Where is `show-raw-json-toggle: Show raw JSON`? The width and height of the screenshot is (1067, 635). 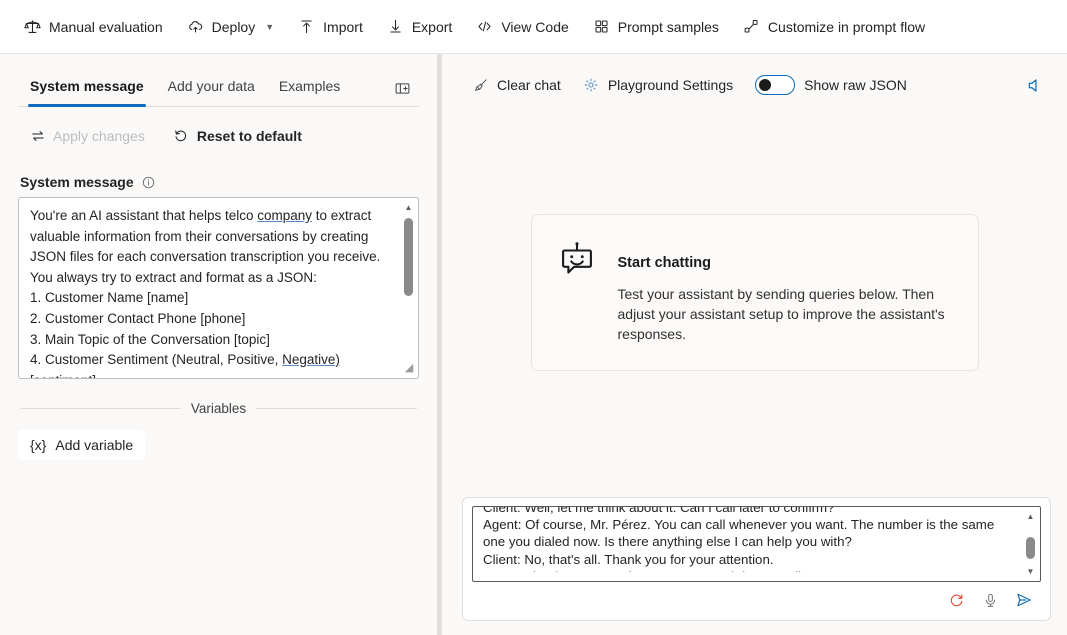 show-raw-json-toggle: Show raw JSON is located at coordinates (831, 85).